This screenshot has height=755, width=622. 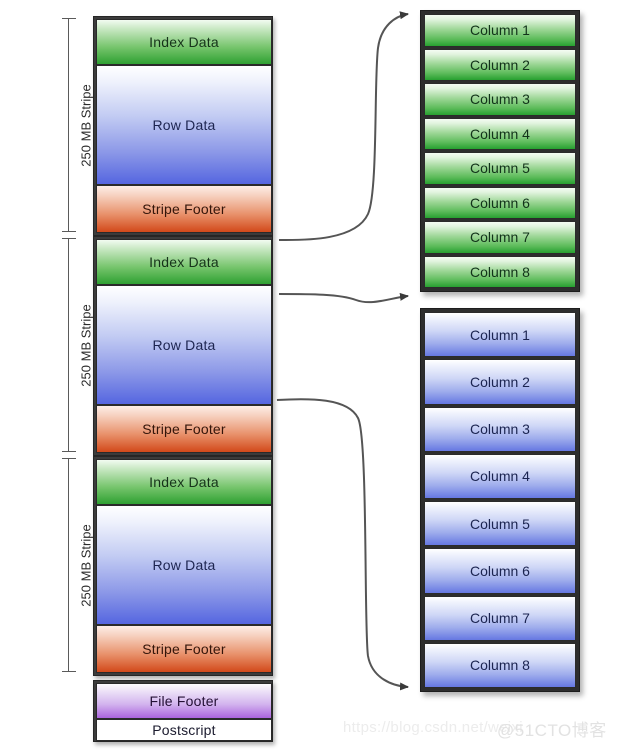 I want to click on stripe-2-stripe-footer: Stripe Footer, so click(x=184, y=429).